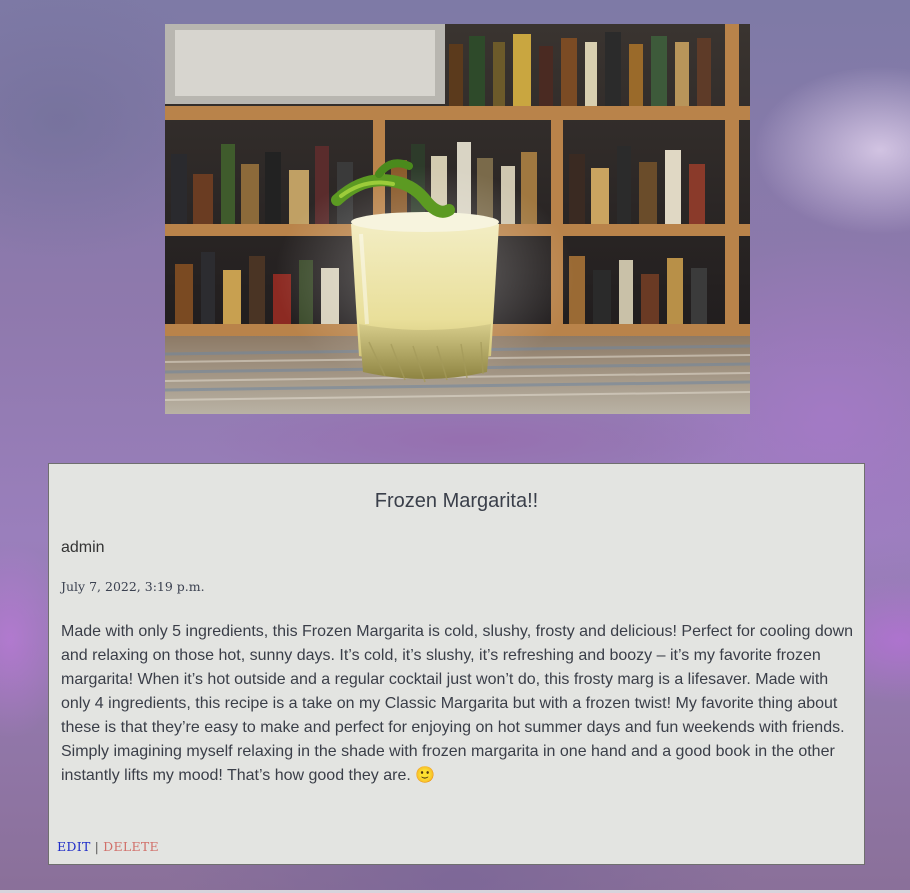  I want to click on post-date: July 7, 2022, 3:19 p.m., so click(133, 586).